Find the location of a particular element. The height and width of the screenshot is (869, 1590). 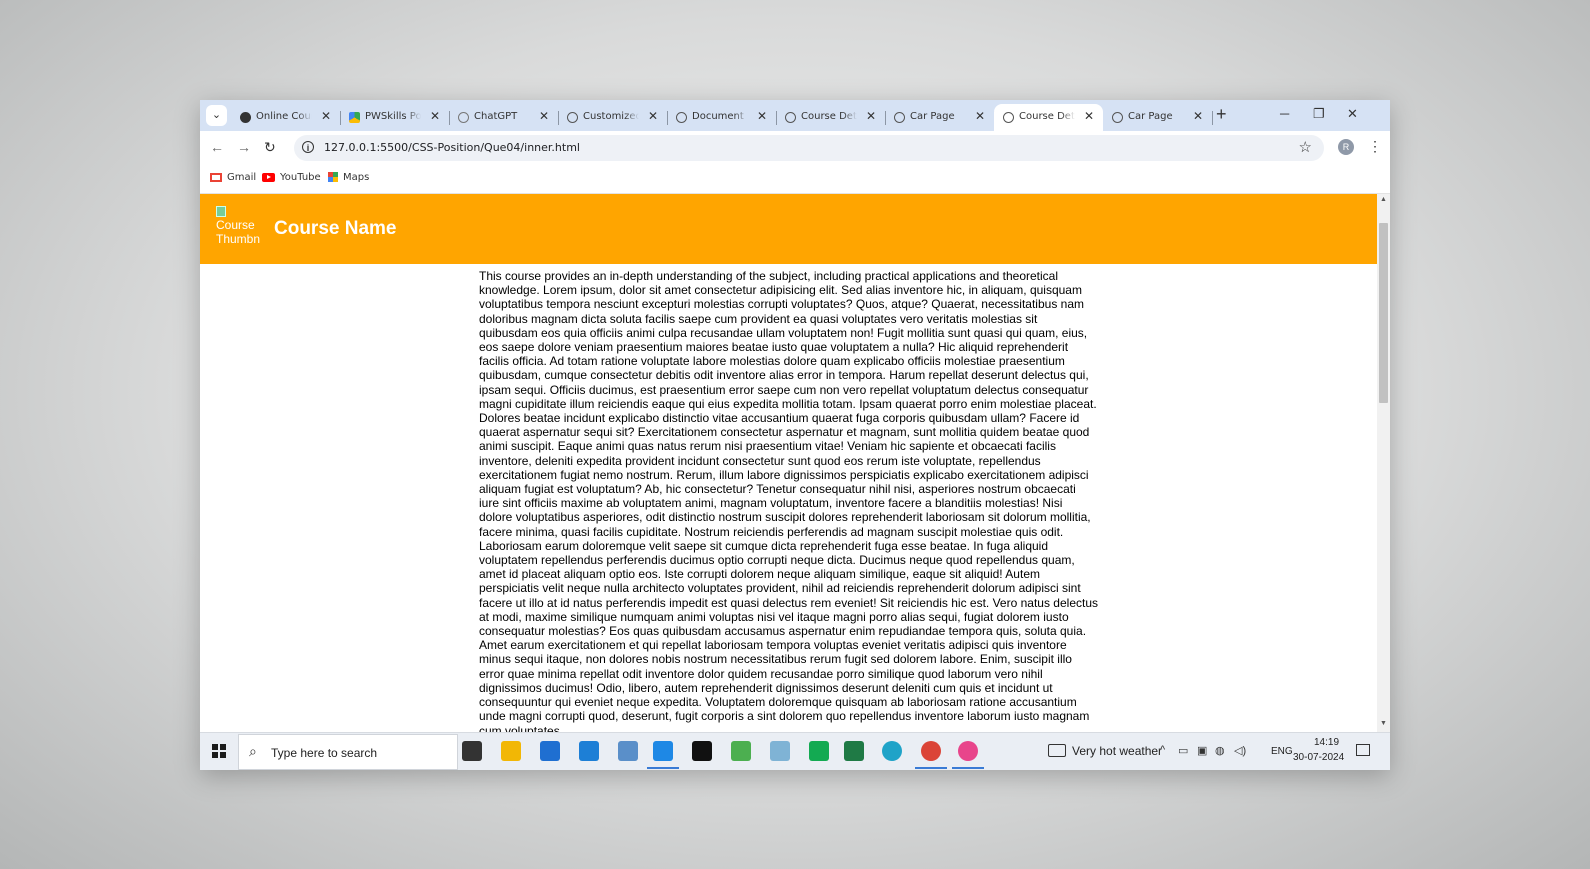

language-indicator: ENG is located at coordinates (1282, 751).